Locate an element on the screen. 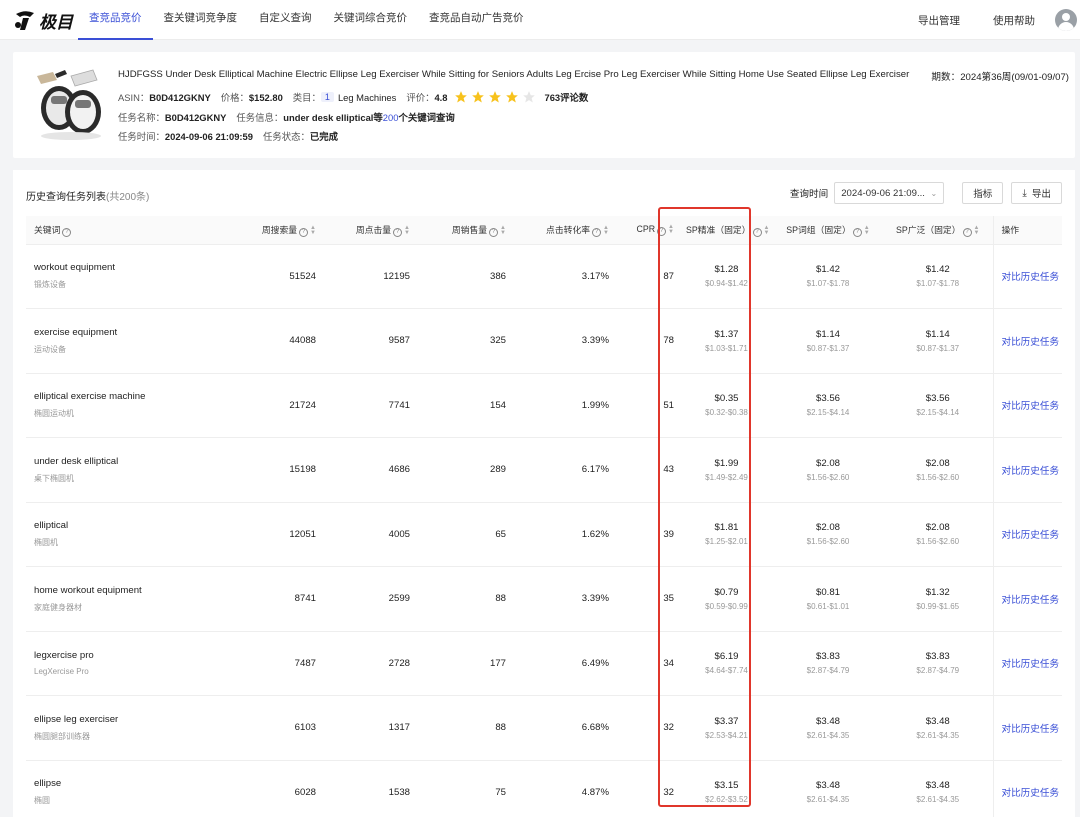  col-cpr-label: CPR is located at coordinates (646, 228).